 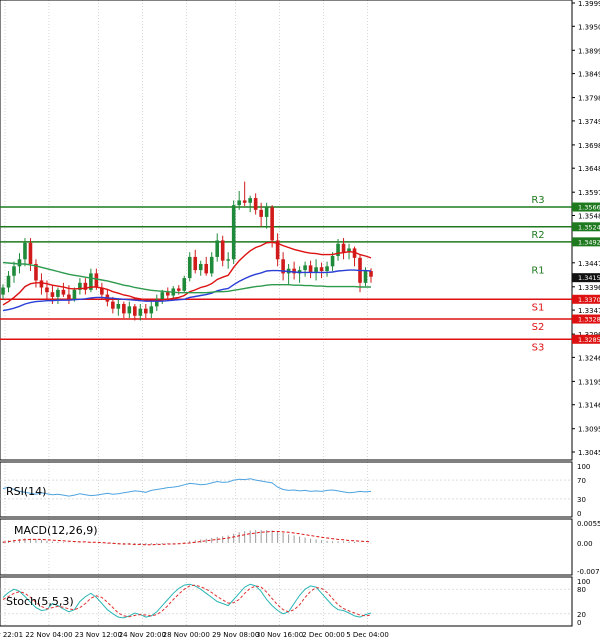 What do you see at coordinates (589, 216) in the screenshot?
I see `price-y-tick-label: 1.35480` at bounding box center [589, 216].